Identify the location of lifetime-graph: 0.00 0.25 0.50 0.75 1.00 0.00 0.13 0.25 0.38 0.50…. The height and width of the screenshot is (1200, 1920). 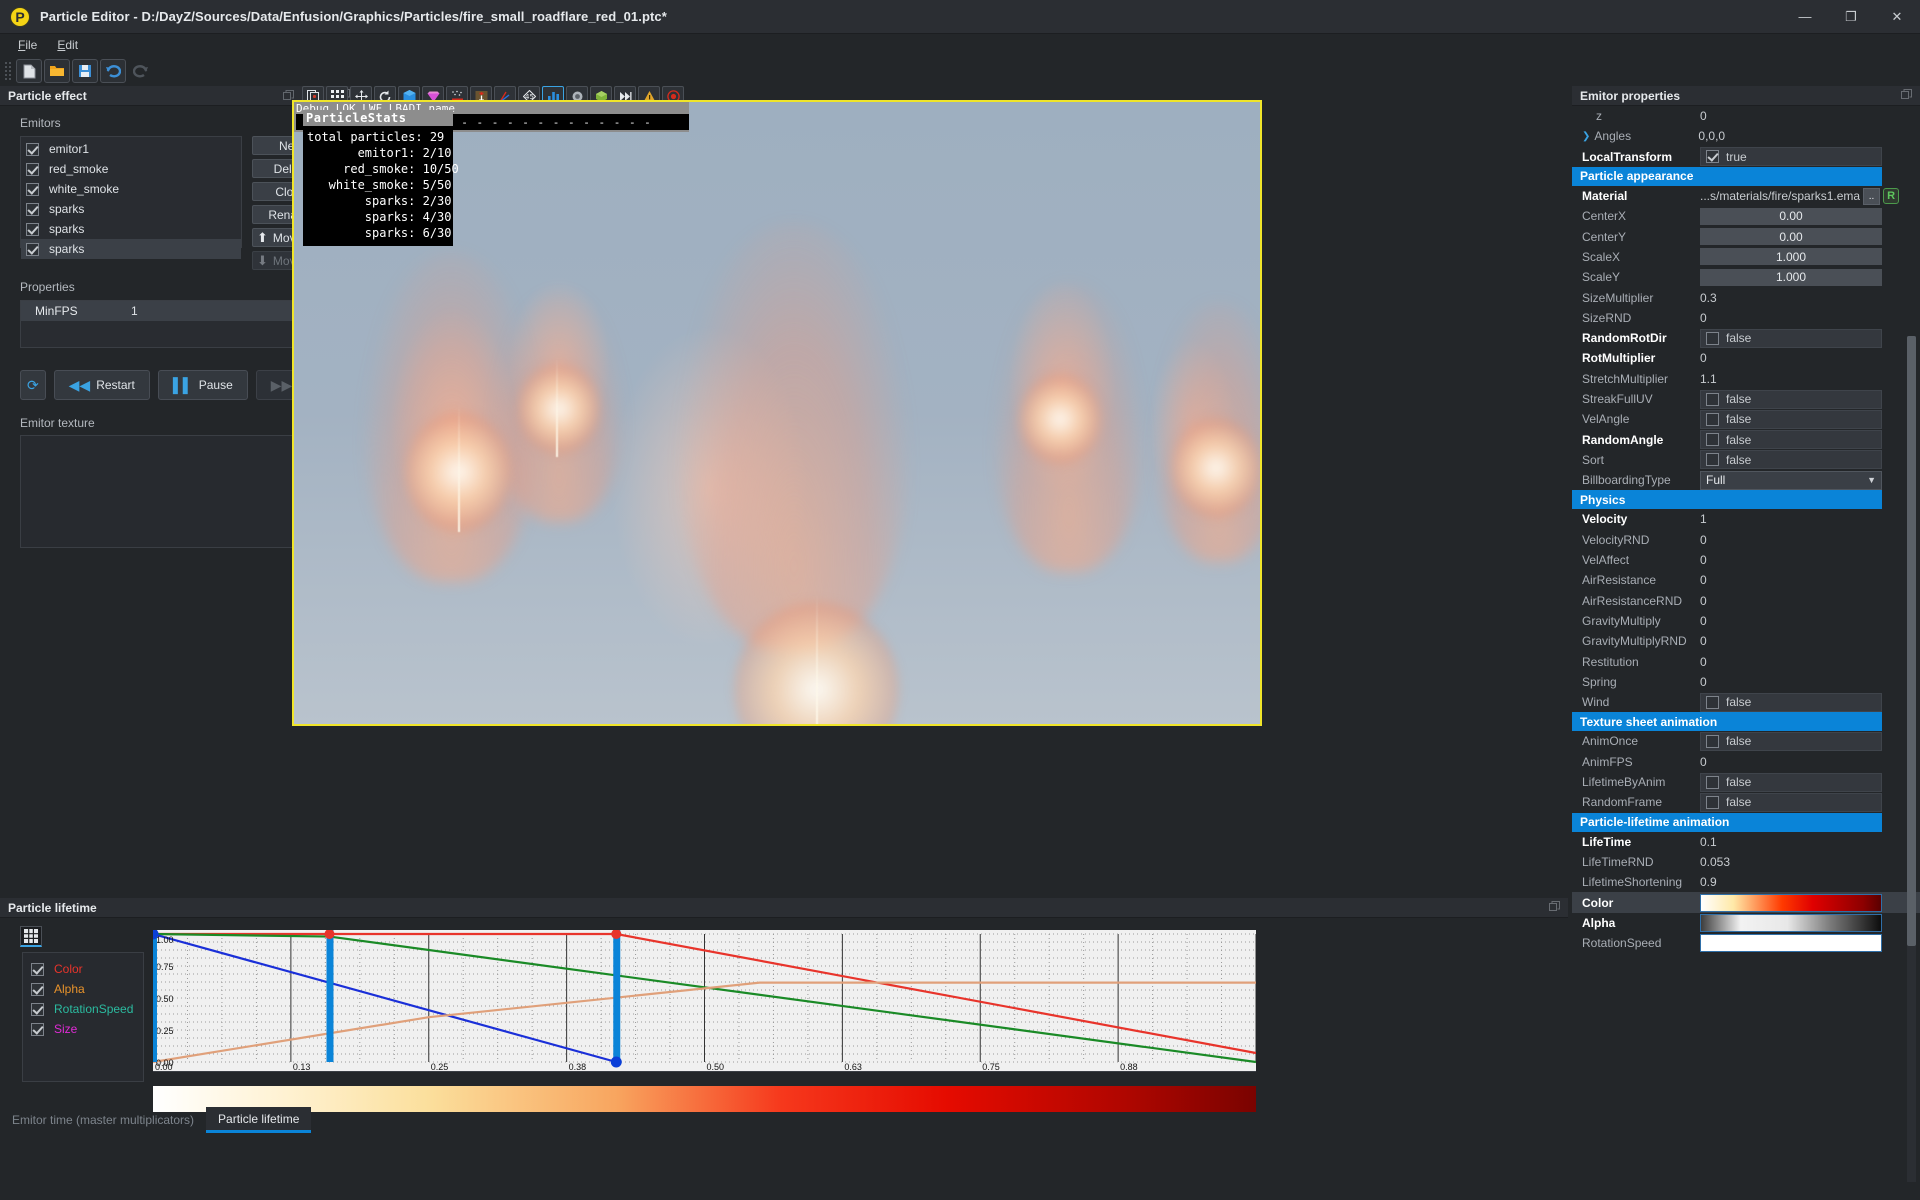
(702, 1000).